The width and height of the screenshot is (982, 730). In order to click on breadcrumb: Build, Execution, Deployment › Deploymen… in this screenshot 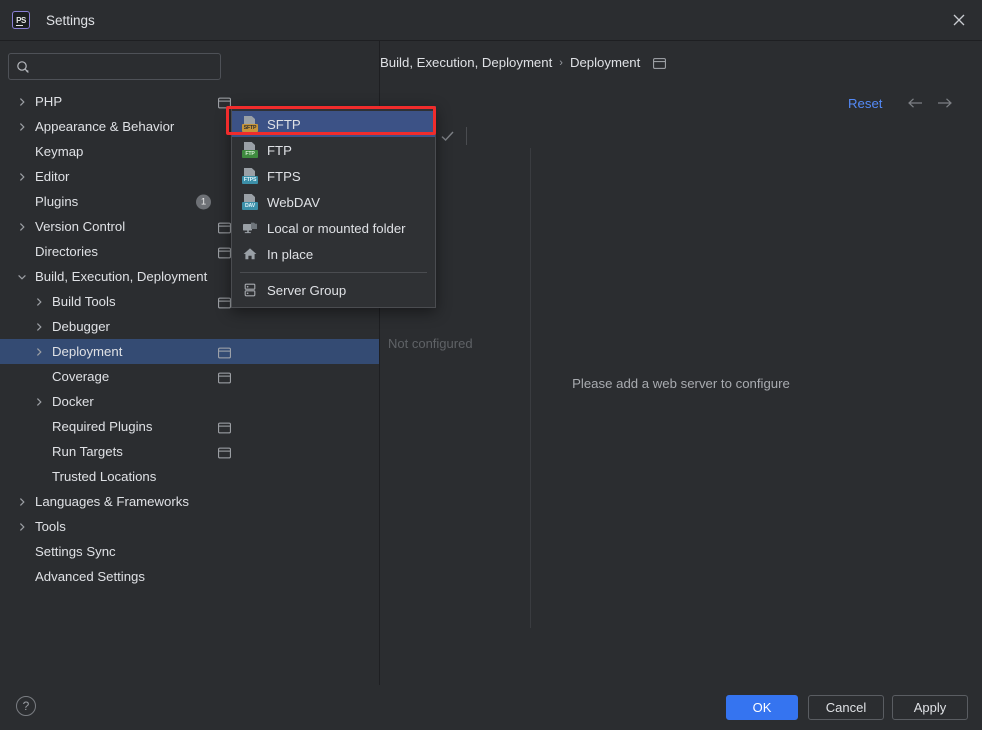, I will do `click(523, 62)`.